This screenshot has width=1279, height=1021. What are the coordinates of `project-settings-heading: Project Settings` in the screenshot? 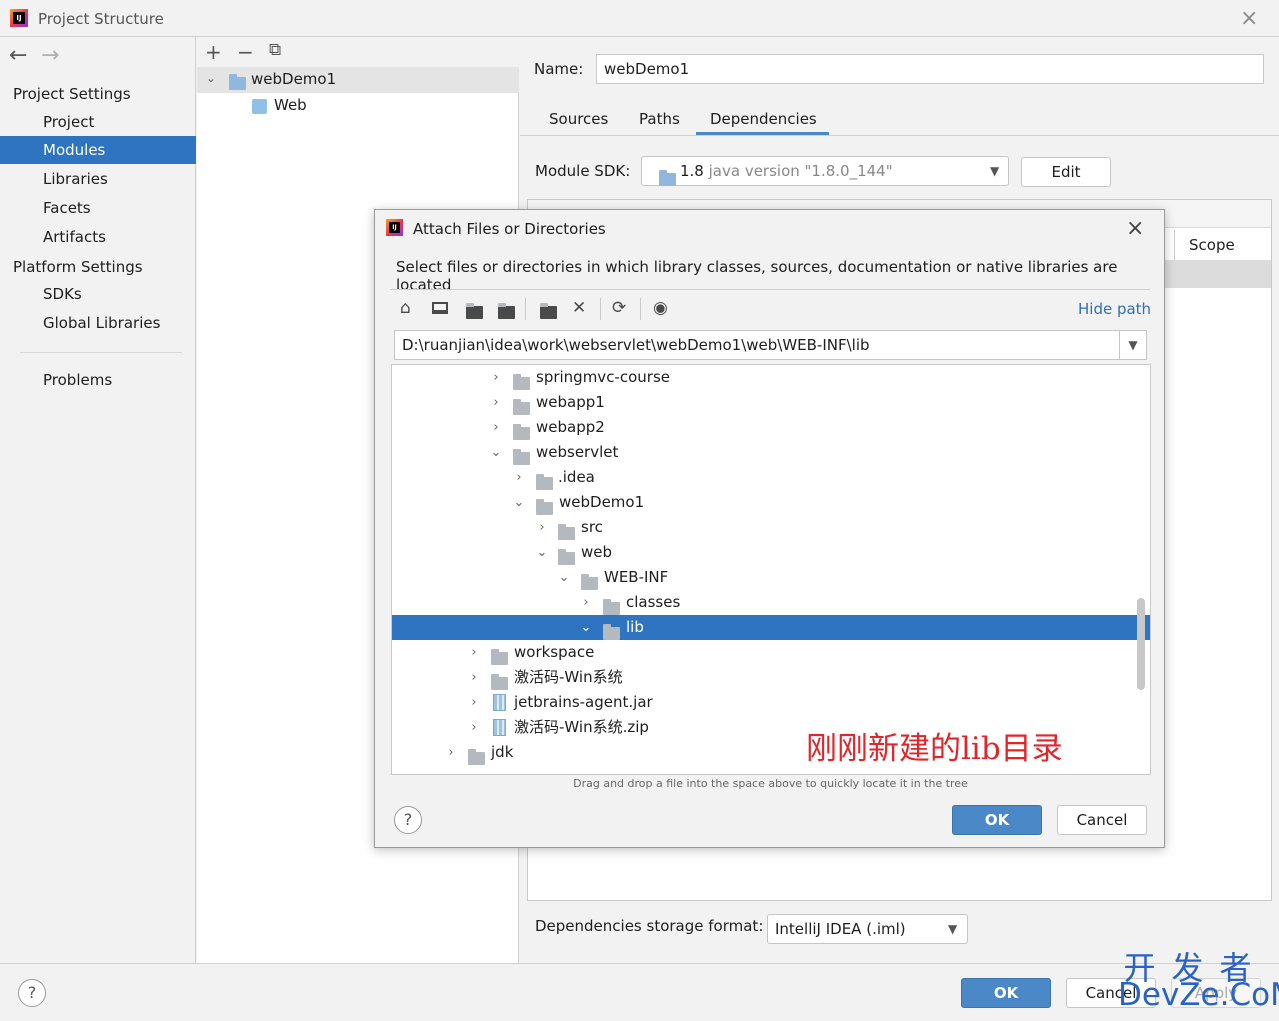 It's located at (72, 94).